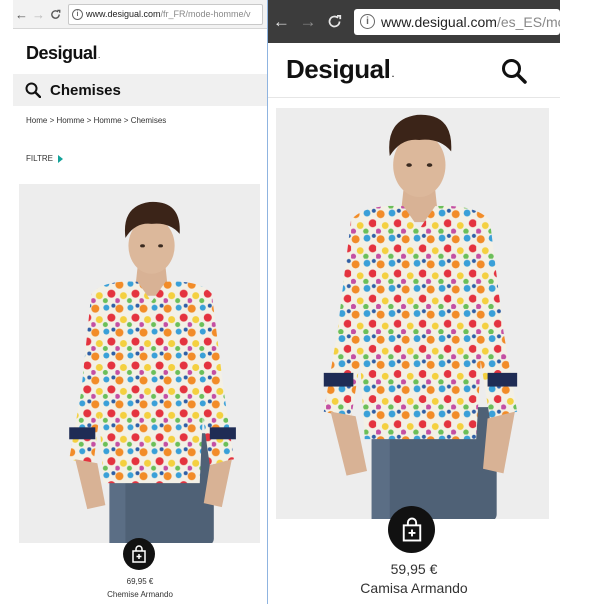 This screenshot has width=594, height=610. Describe the element at coordinates (39, 158) in the screenshot. I see `filter-label: FILTRE` at that location.